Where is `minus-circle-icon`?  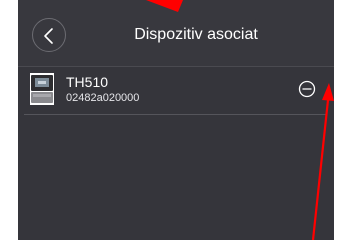 minus-circle-icon is located at coordinates (307, 89).